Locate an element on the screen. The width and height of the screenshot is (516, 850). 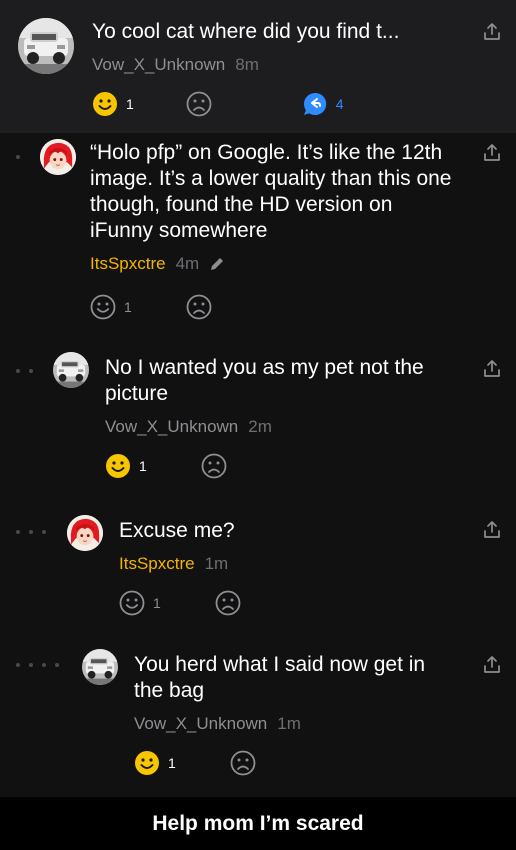
reply-button: 4 is located at coordinates (323, 104).